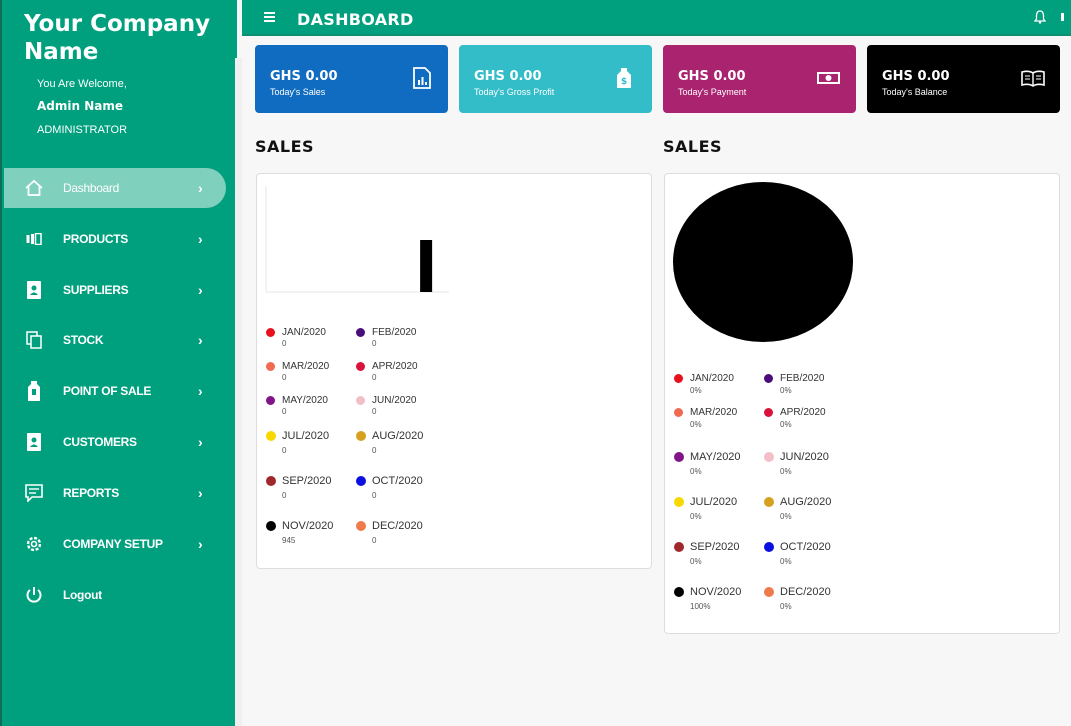 This screenshot has width=1071, height=726. I want to click on sidebar-item-label: PRODUCTS, so click(95, 239).